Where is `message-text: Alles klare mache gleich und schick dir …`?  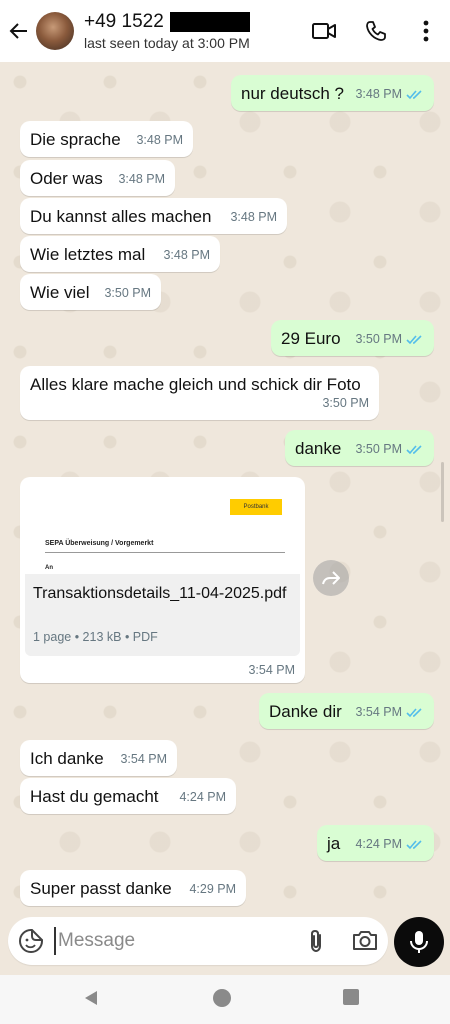
message-text: Alles klare mache gleich und schick dir … is located at coordinates (195, 384).